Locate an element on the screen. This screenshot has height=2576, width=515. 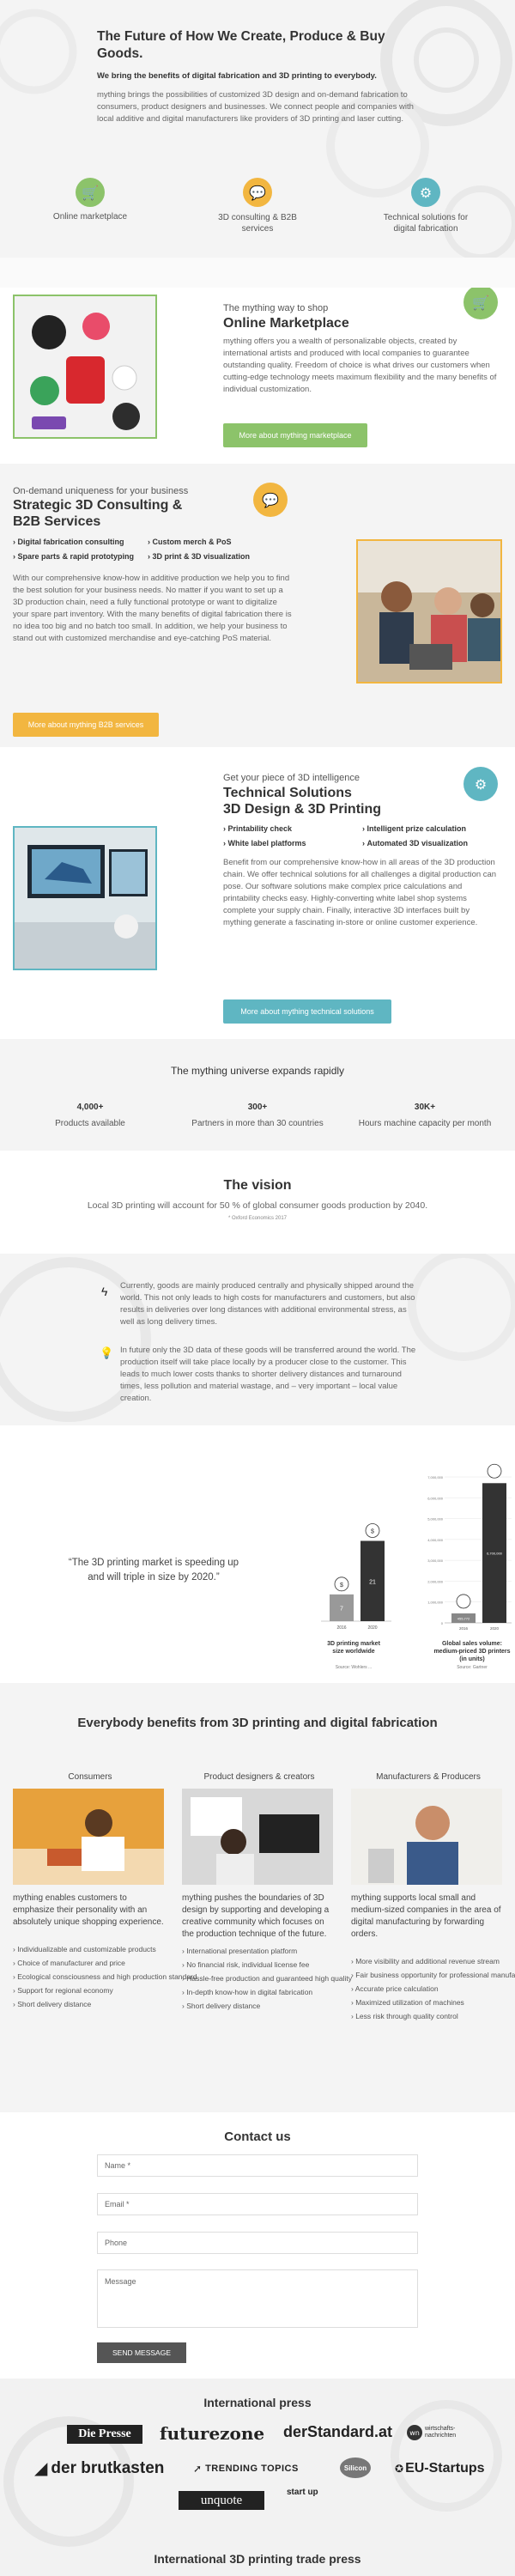
logo-futurezone: futurezone is located at coordinates (212, 2434).